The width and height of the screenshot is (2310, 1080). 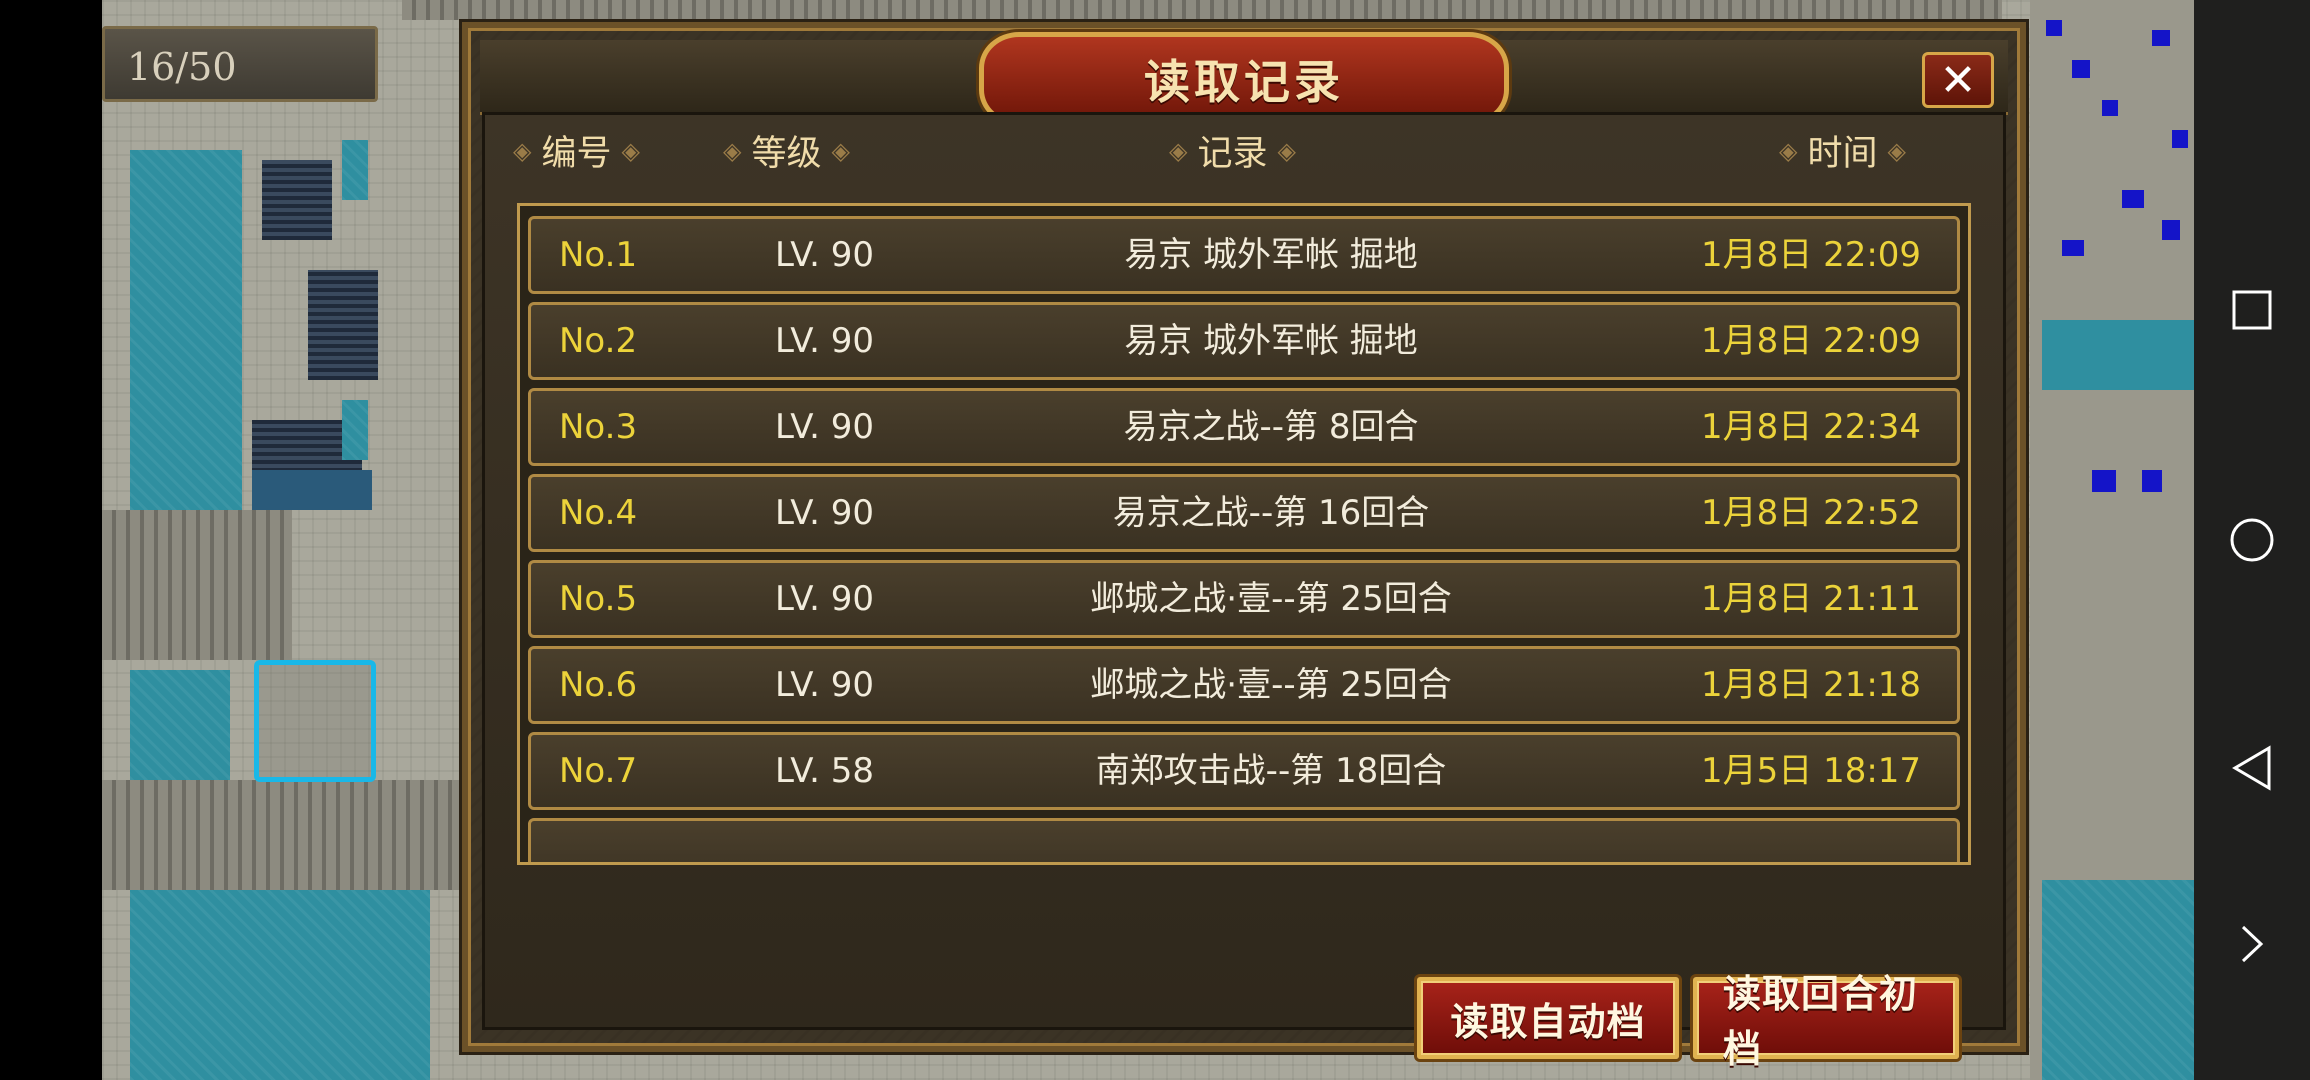 I want to click on record-time: 1月8日 22:52, so click(x=1811, y=513).